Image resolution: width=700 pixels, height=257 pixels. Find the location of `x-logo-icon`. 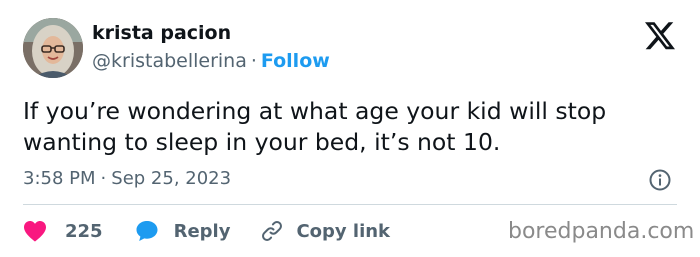

x-logo-icon is located at coordinates (660, 36).